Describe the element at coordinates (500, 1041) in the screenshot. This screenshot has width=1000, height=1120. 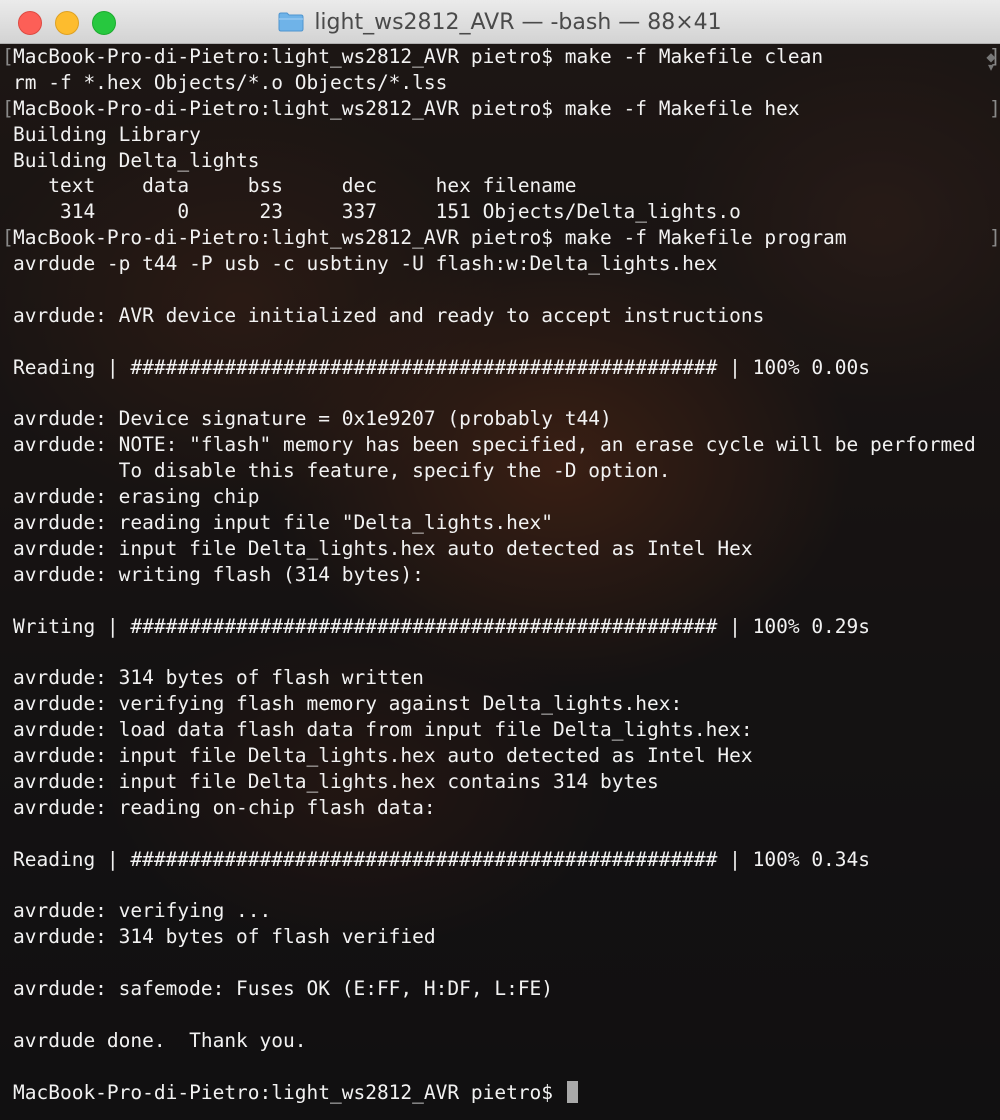
I see `terminal-line: avrdude done. Thank you.` at that location.